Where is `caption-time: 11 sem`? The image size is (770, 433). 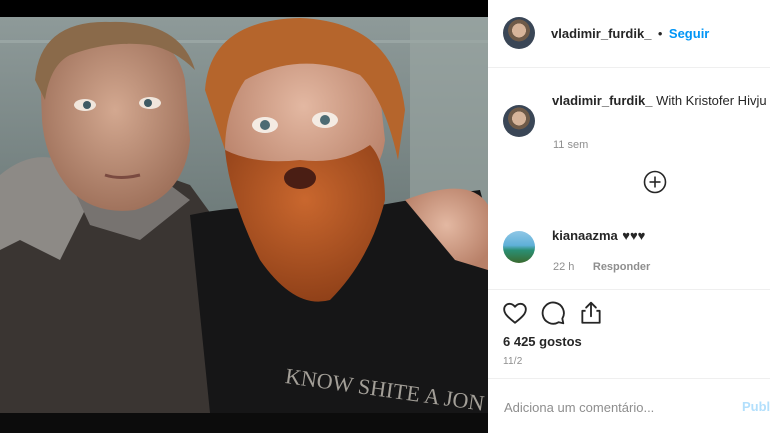 caption-time: 11 sem is located at coordinates (570, 145).